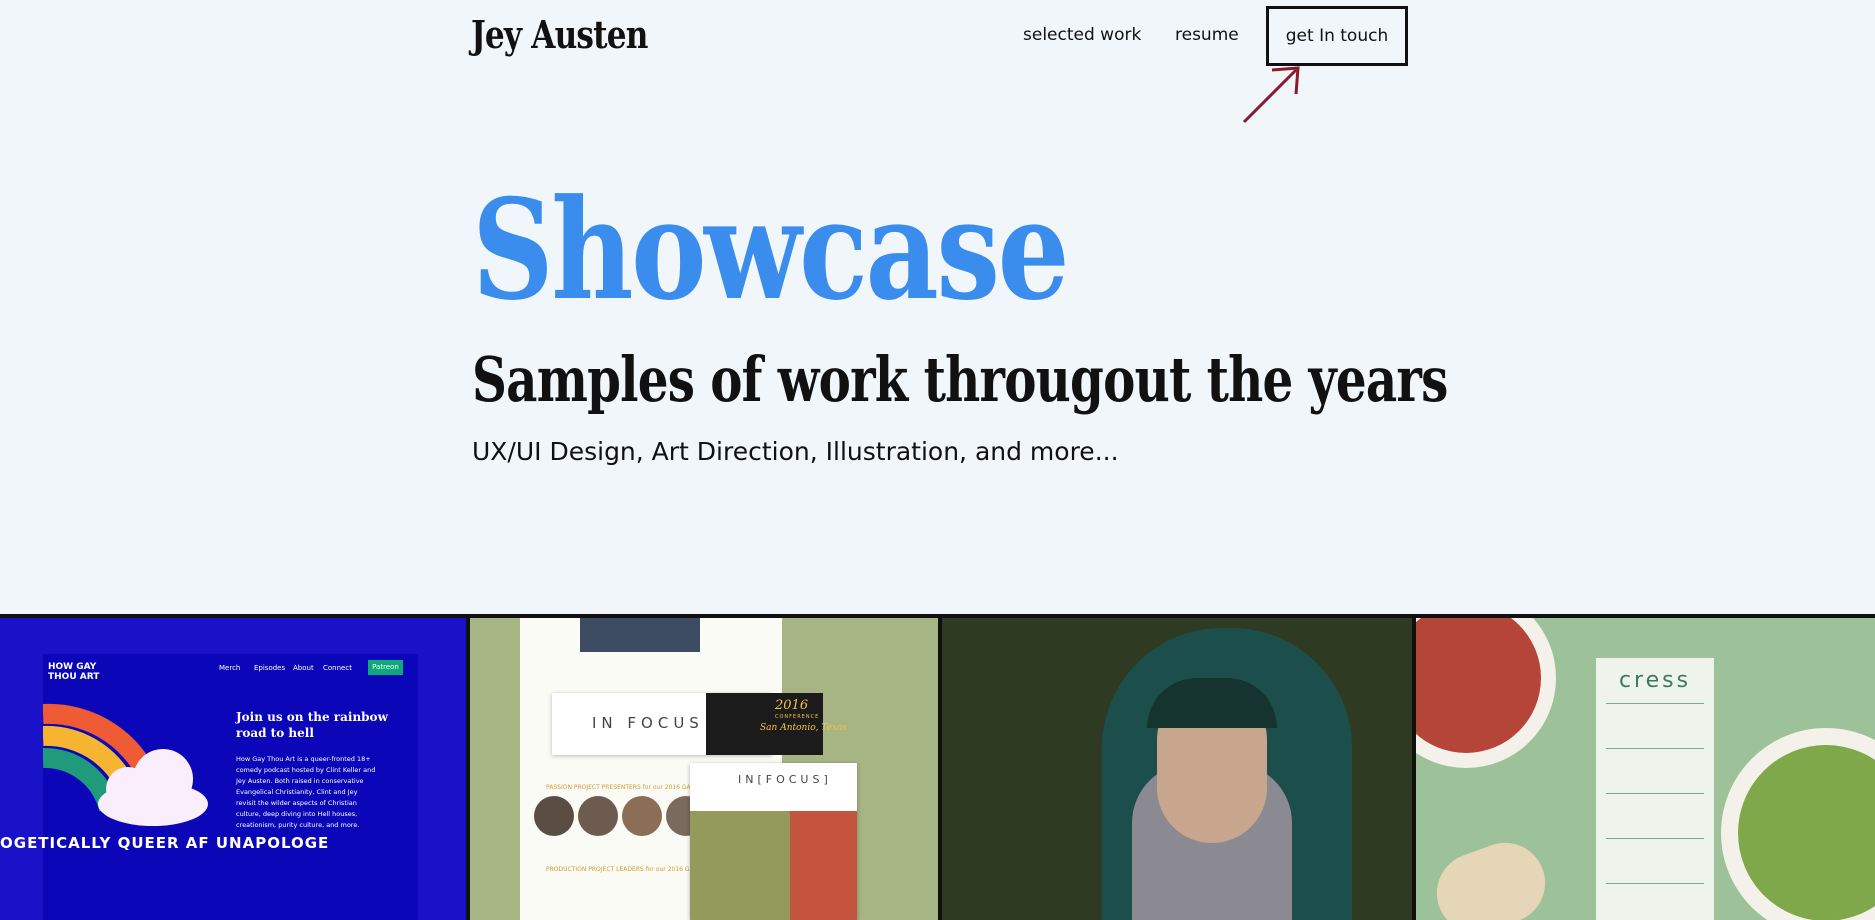 Image resolution: width=1875 pixels, height=920 pixels. Describe the element at coordinates (337, 668) in the screenshot. I see `mockup-nav-item: Connect` at that location.